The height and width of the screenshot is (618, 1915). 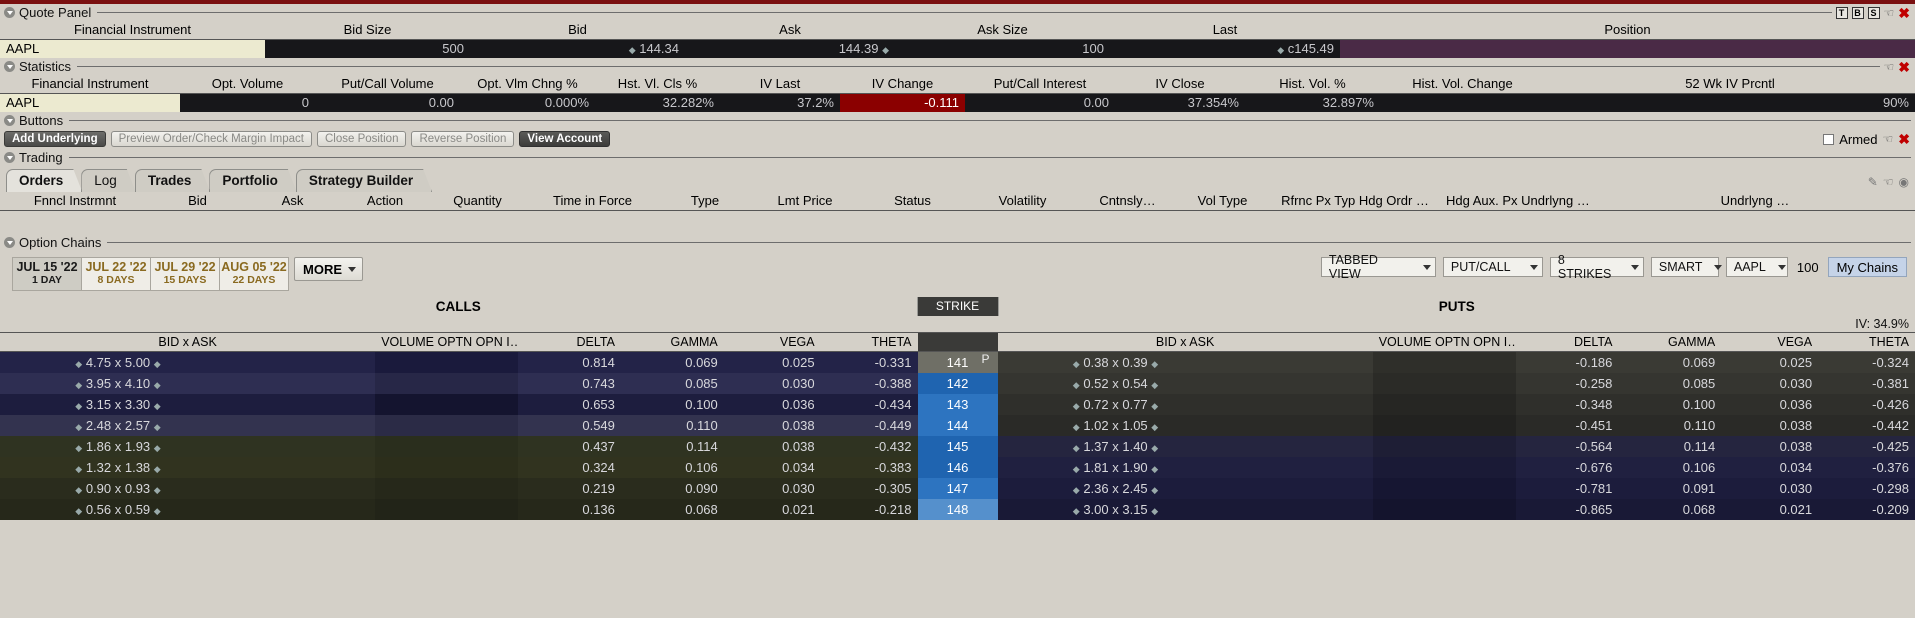 What do you see at coordinates (1456, 425) in the screenshot?
I see `puts-row: ◆ 1.02 x 1.05 ◆ -0.451 0.110 0.038 -0.442` at bounding box center [1456, 425].